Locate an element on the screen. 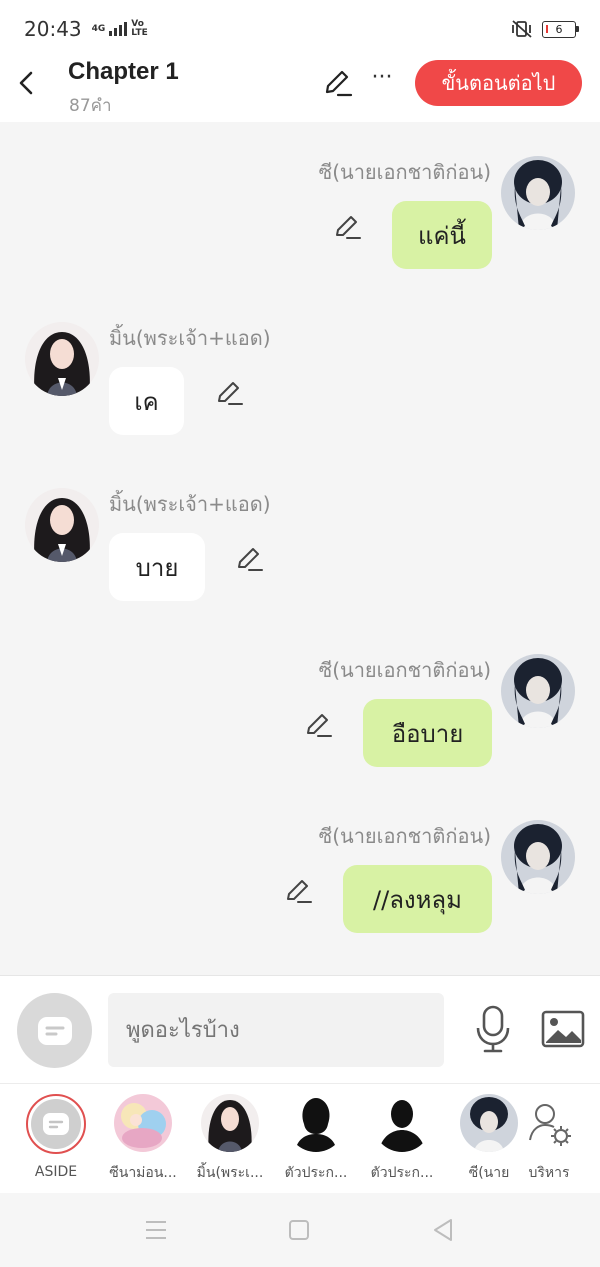  message-bubble: เค is located at coordinates (146, 401).